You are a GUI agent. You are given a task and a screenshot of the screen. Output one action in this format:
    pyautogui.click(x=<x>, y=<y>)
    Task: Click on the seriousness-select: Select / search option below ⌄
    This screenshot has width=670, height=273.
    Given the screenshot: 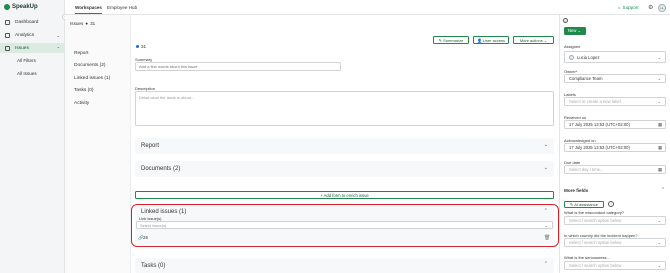 What is the action you would take?
    pyautogui.click(x=615, y=265)
    